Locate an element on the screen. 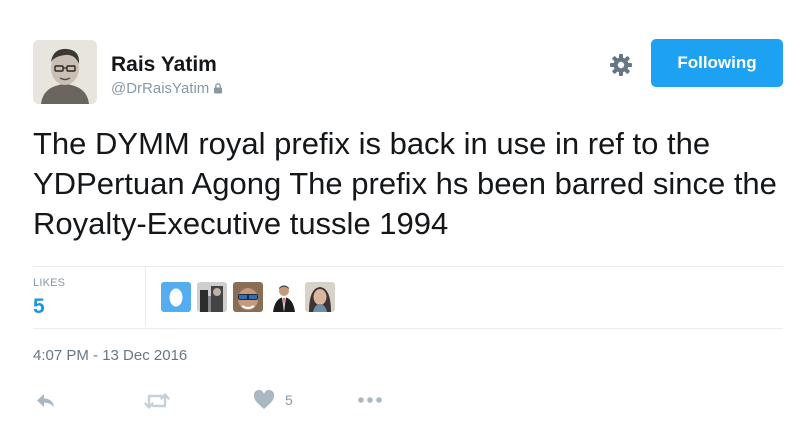 The width and height of the screenshot is (800, 434). likes-count: 5 is located at coordinates (39, 307).